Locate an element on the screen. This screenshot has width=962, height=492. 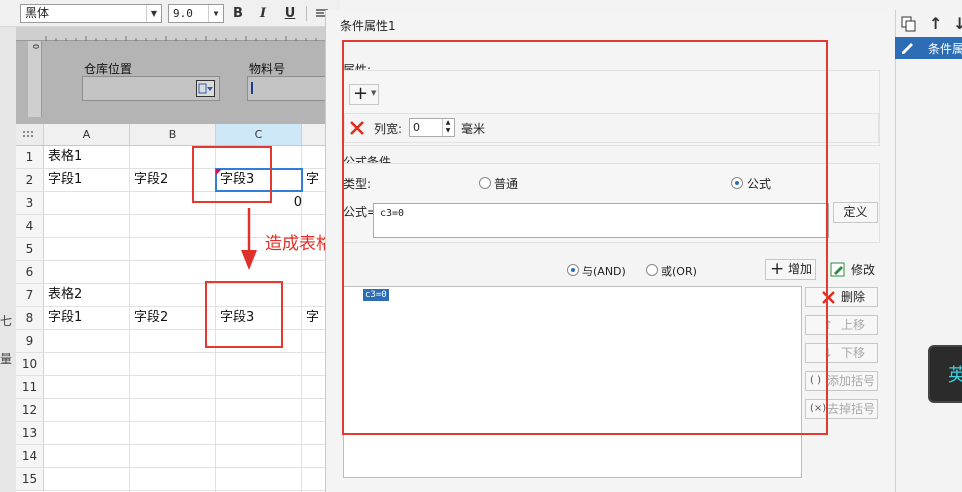
dialog-title: 条件属性1 is located at coordinates (368, 26).